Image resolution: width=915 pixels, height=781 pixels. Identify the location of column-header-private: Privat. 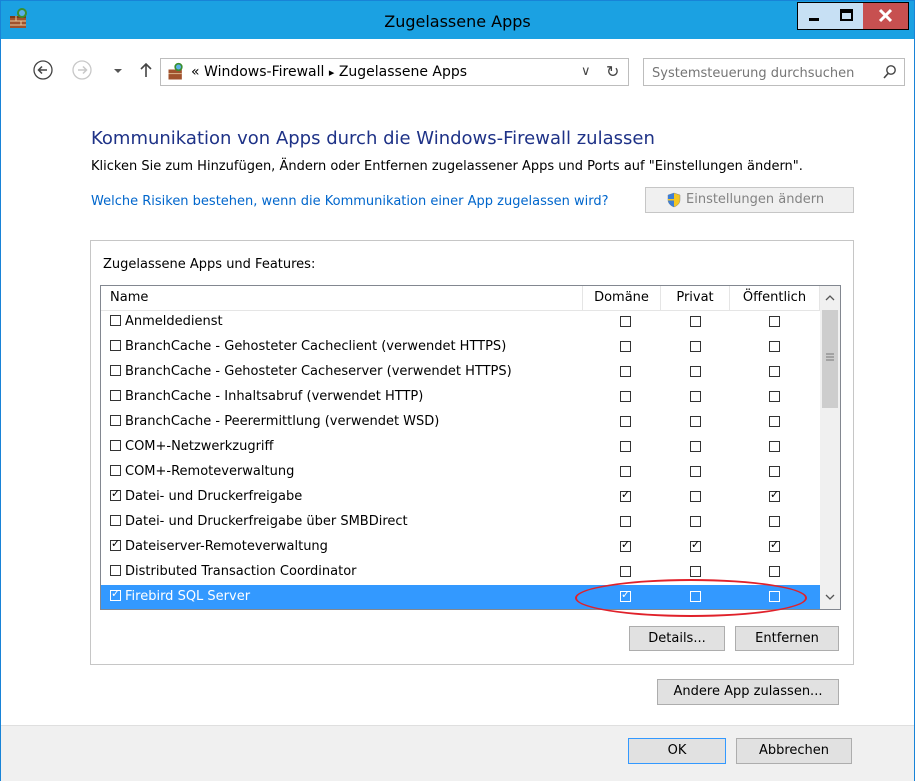
(695, 298).